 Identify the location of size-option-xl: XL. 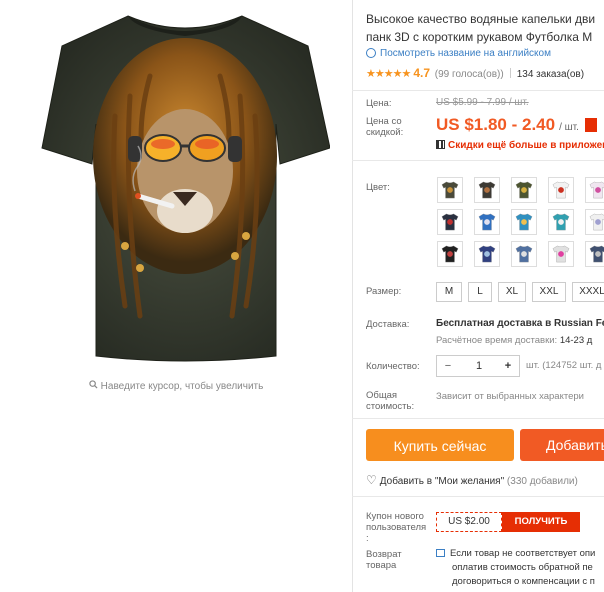
(512, 292).